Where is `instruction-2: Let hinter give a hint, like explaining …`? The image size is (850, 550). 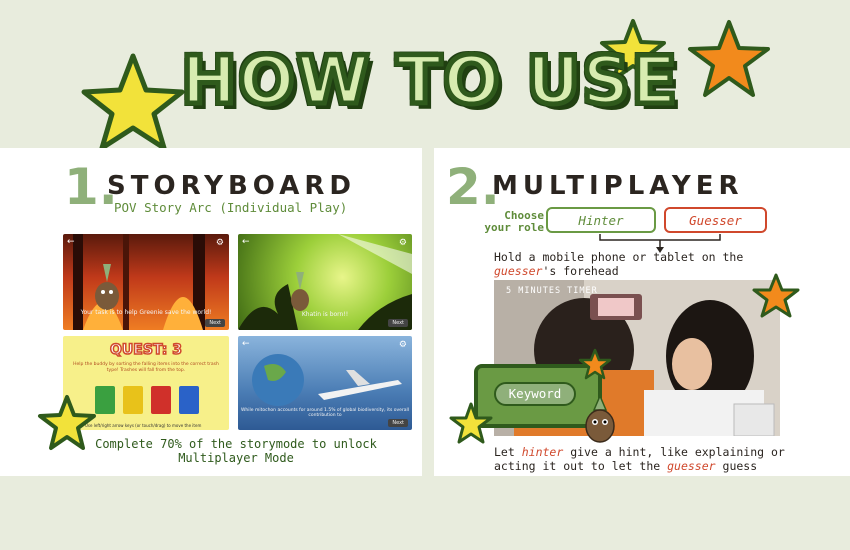 instruction-2: Let hinter give a hint, like explaining … is located at coordinates (639, 459).